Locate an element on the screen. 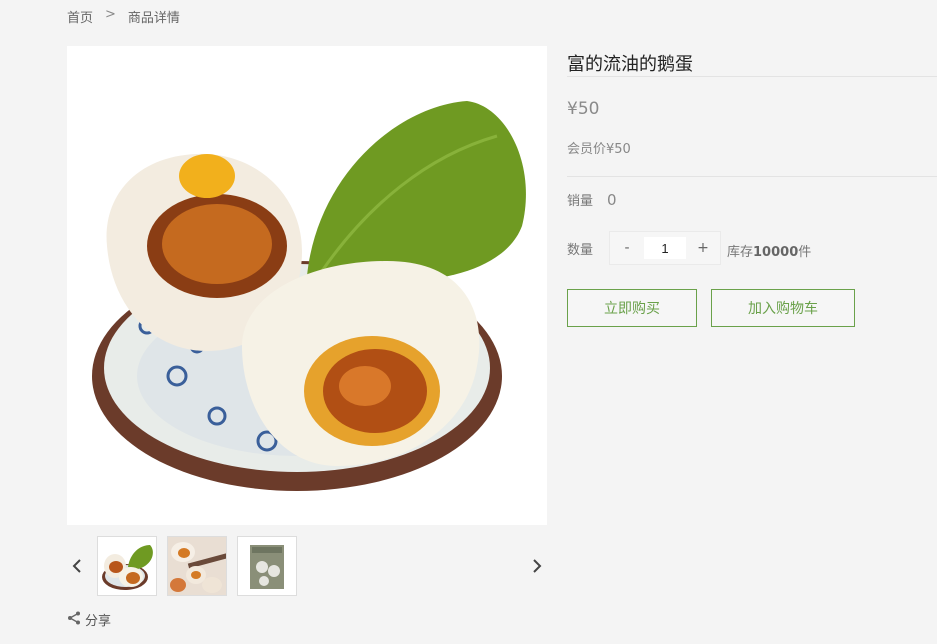  member-price: 会员价¥50 is located at coordinates (599, 149).